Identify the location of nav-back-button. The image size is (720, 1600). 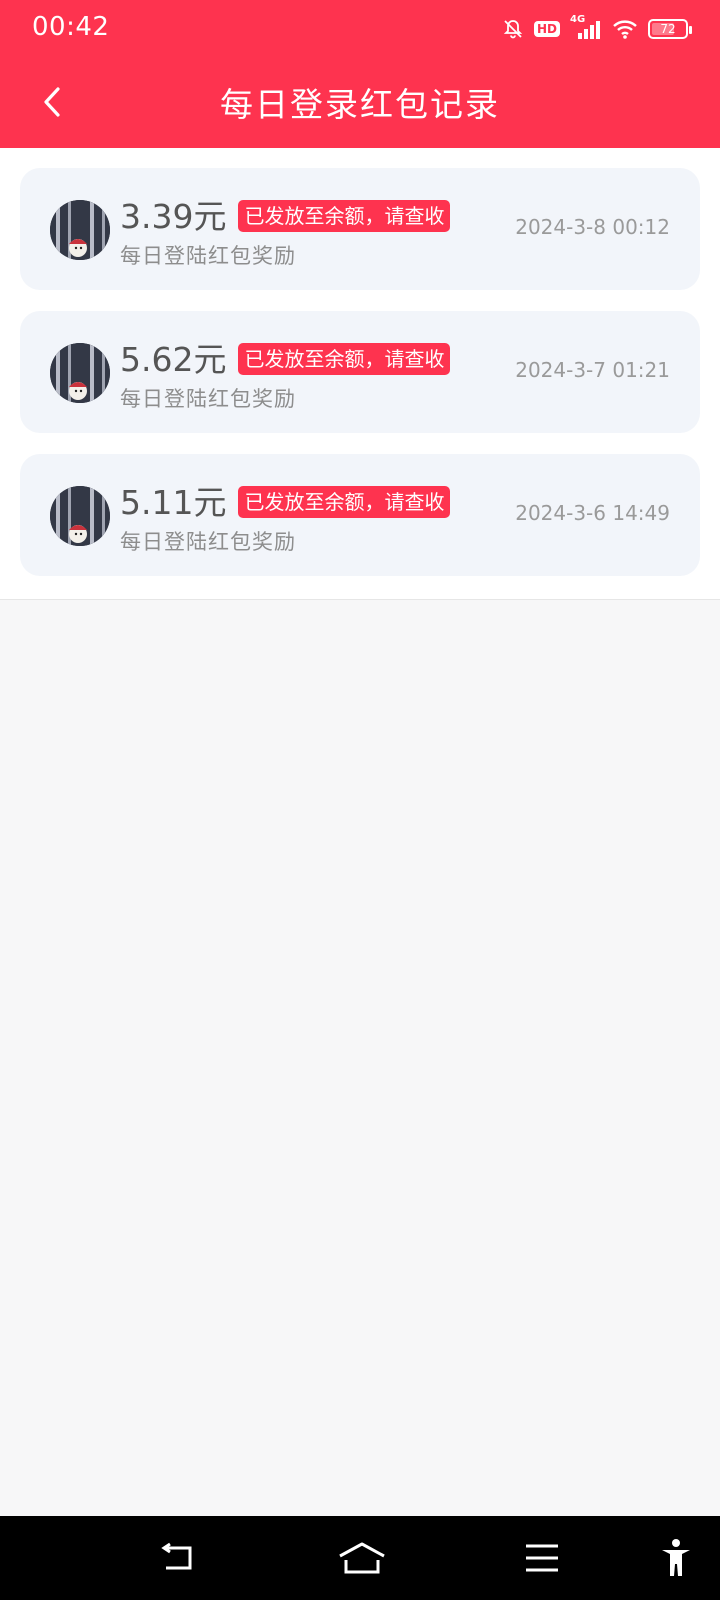
(178, 1558).